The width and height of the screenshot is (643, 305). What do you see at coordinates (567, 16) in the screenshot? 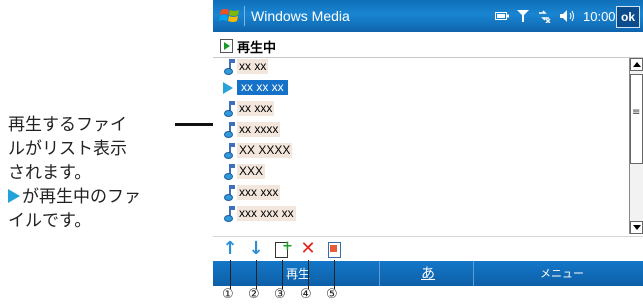
I see `volume-icon` at bounding box center [567, 16].